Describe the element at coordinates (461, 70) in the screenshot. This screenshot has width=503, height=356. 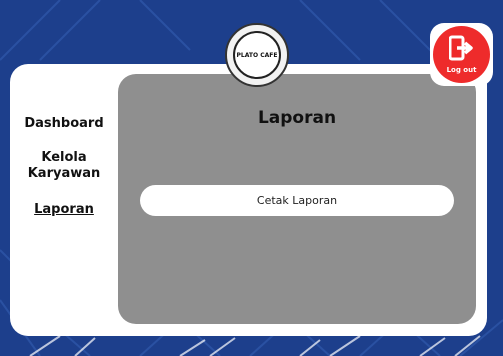
I see `logout-label: Log out` at that location.